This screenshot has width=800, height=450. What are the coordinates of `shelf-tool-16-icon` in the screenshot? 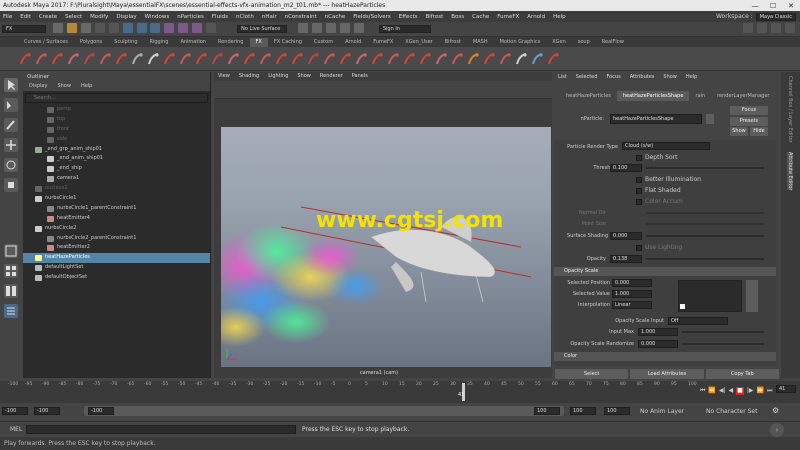 It's located at (265, 59).